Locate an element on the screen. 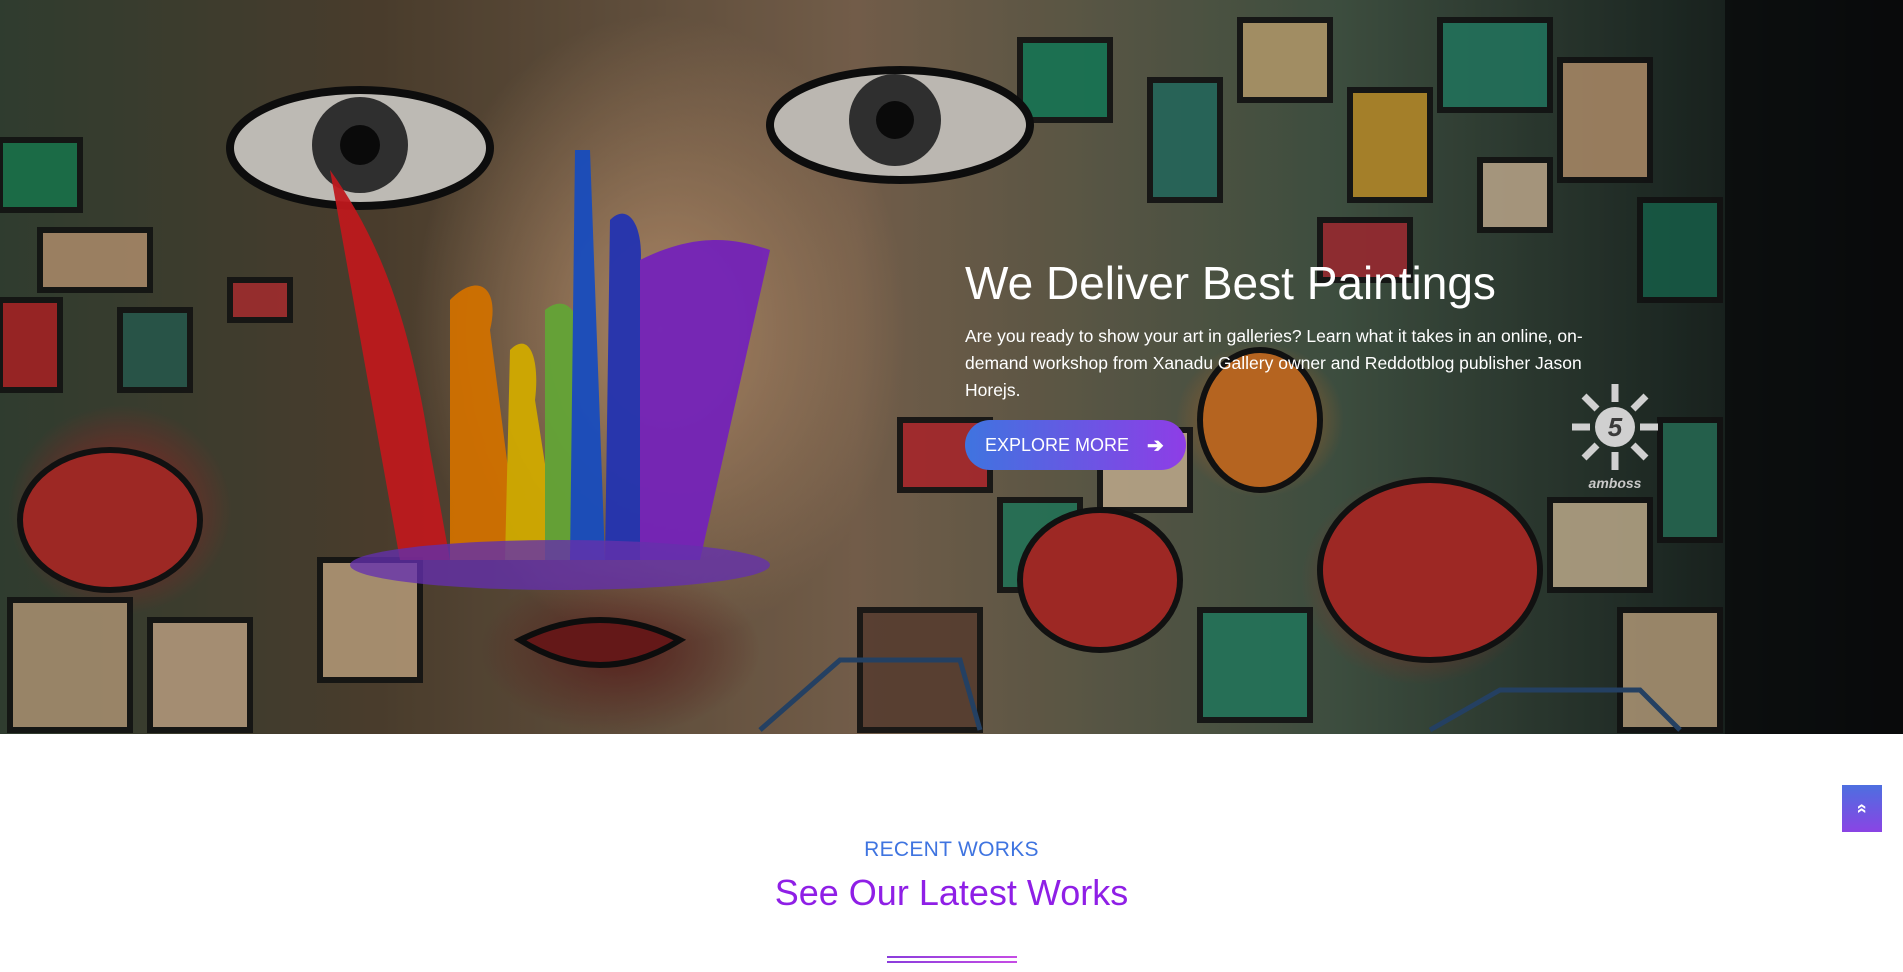  double-chevron-up-icon: « is located at coordinates (1862, 808).